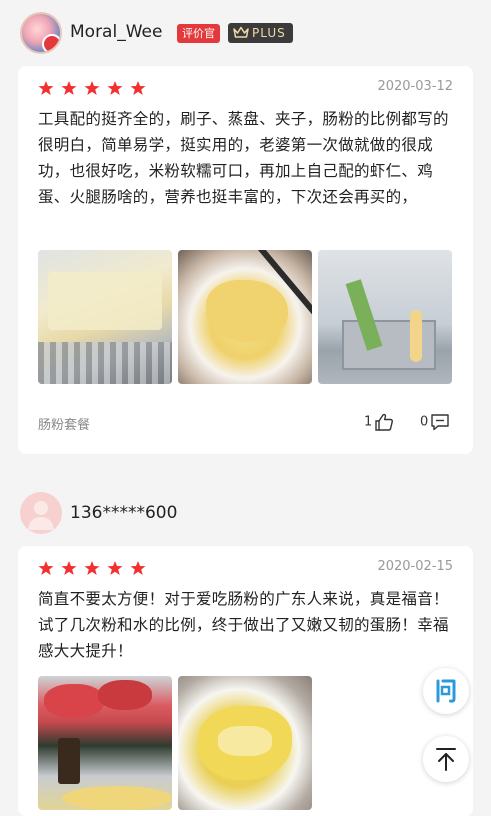  Describe the element at coordinates (64, 423) in the screenshot. I see `product-tag: 肠粉套餐` at that location.